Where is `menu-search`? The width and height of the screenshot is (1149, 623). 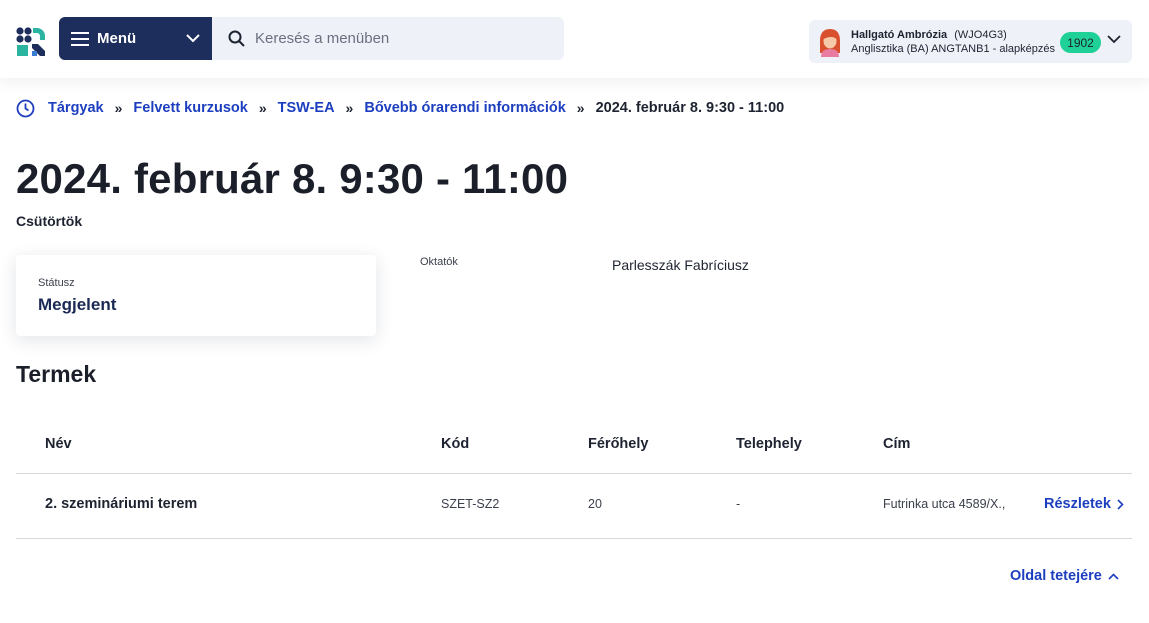
menu-search is located at coordinates (388, 38).